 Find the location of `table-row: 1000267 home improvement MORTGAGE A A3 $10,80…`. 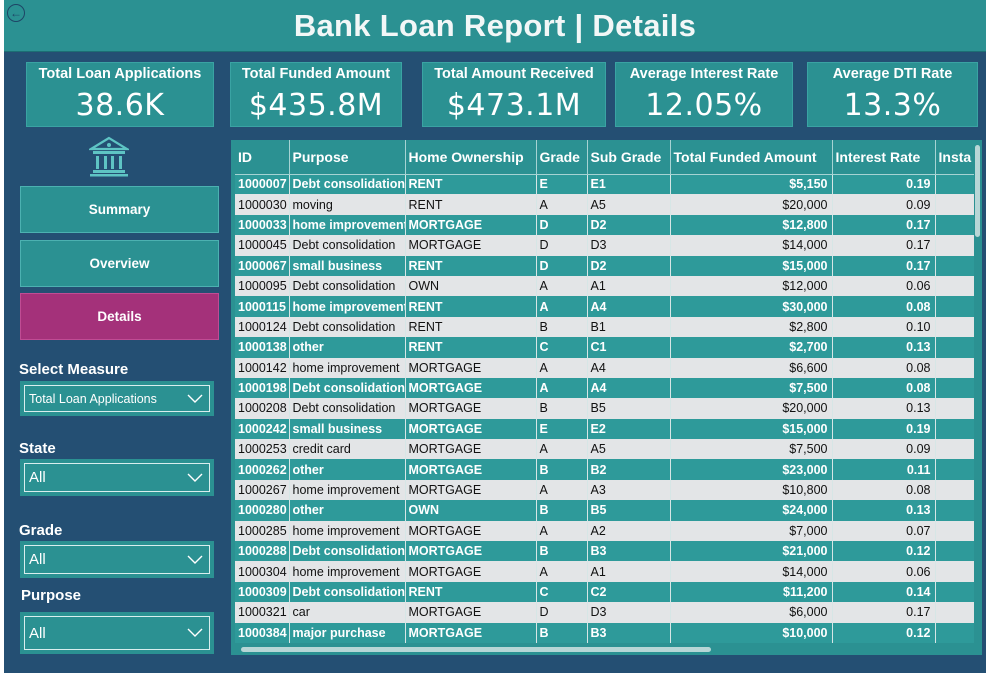

table-row: 1000267 home improvement MORTGAGE A A3 $10,80… is located at coordinates (608, 490).